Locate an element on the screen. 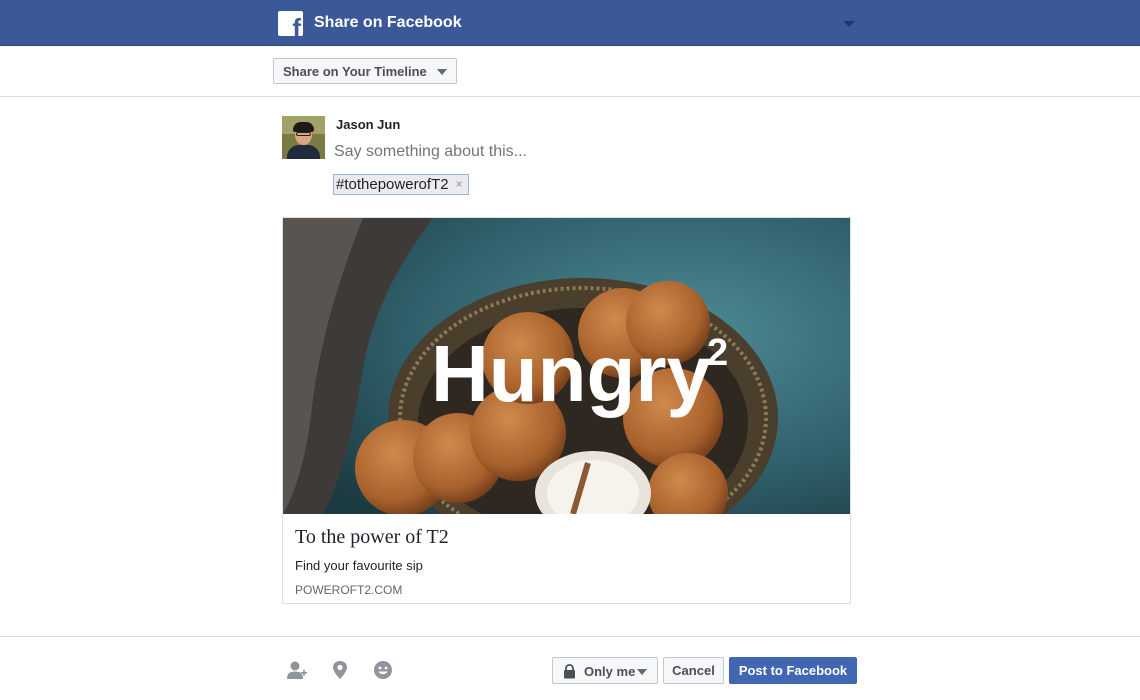 Image resolution: width=1140 pixels, height=700 pixels. cancel-button: Cancel is located at coordinates (693, 670).